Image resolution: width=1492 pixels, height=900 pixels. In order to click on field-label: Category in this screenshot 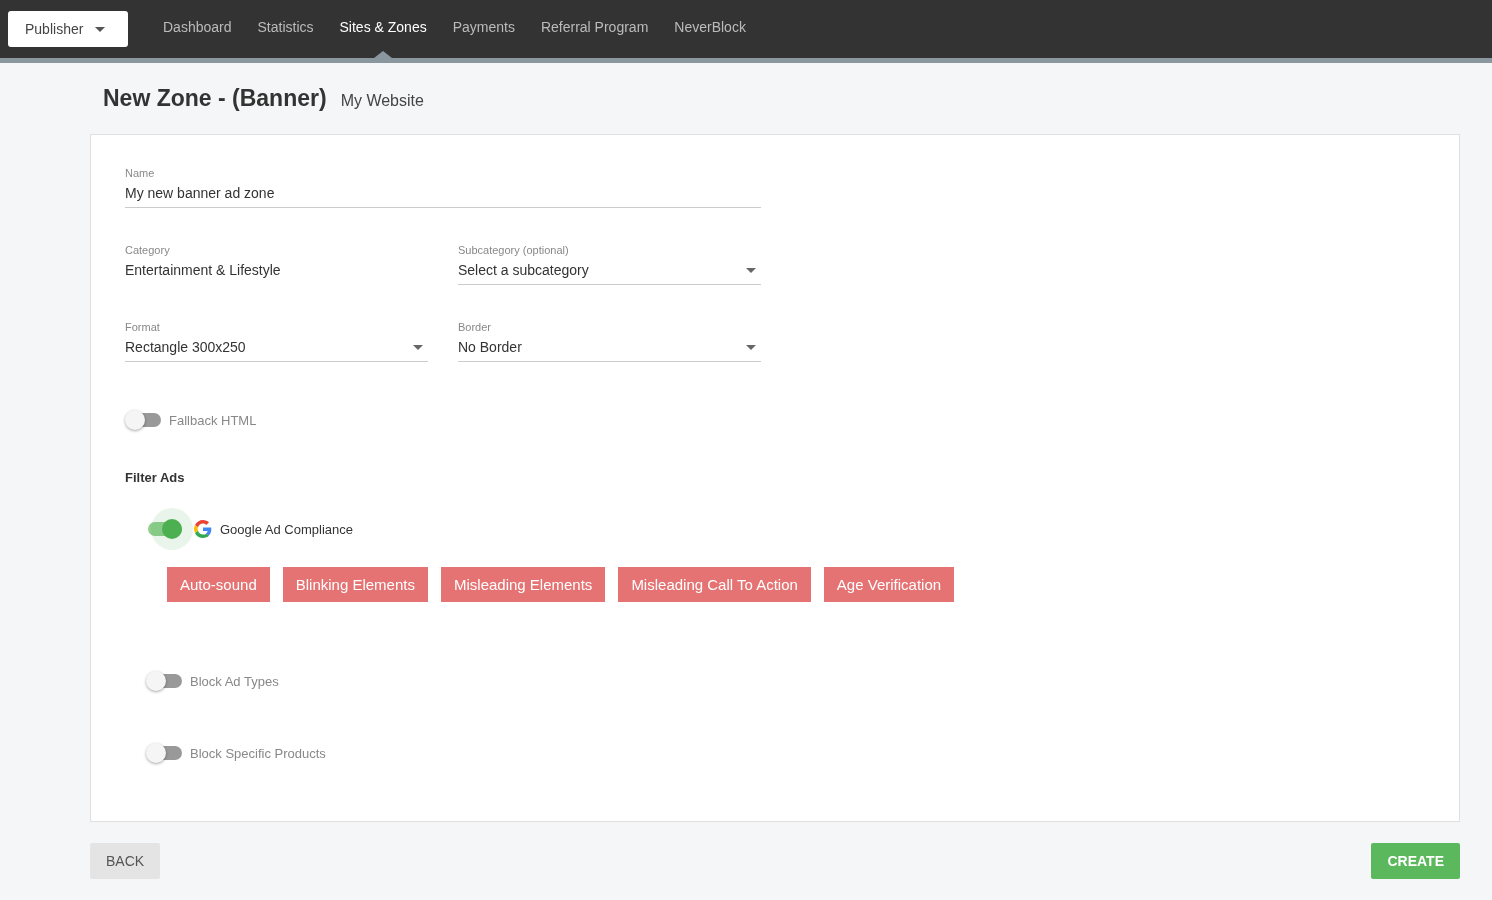, I will do `click(148, 250)`.